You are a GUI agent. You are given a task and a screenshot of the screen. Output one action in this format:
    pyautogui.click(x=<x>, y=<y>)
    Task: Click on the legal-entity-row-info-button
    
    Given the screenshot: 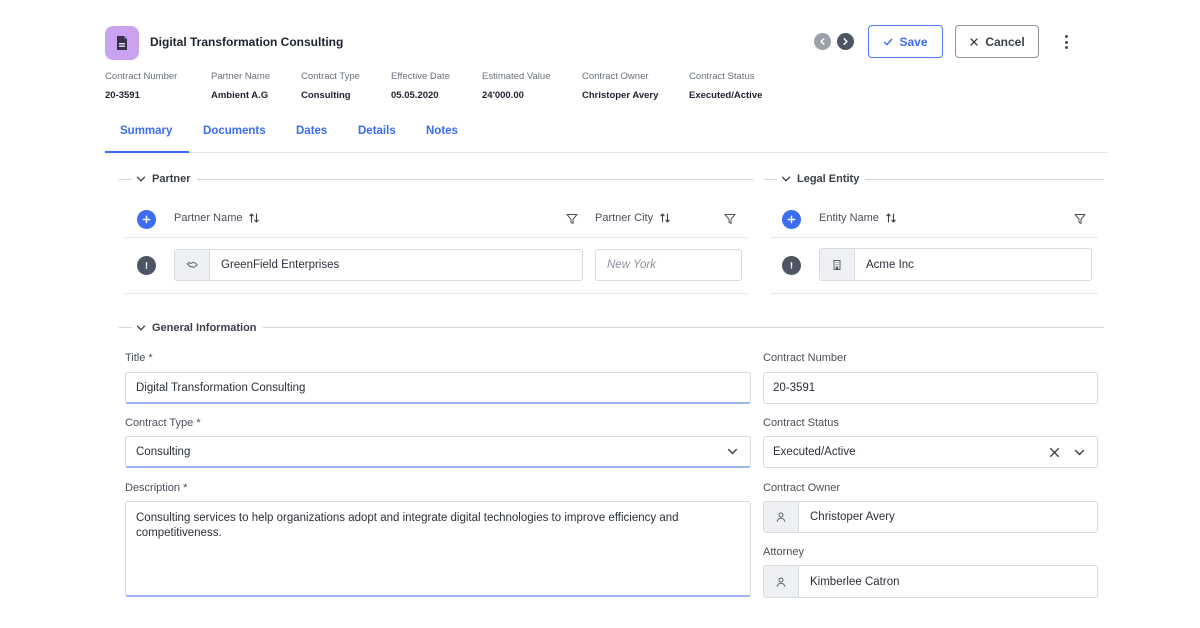 What is the action you would take?
    pyautogui.click(x=791, y=265)
    